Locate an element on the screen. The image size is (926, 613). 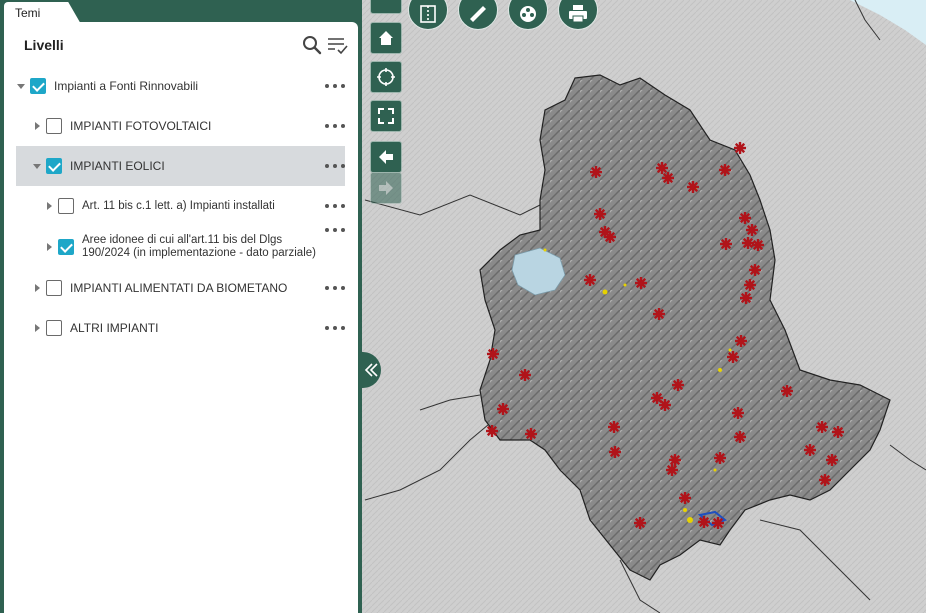
layer-label: Impianti a Fonti Rinnovabili is located at coordinates (126, 86).